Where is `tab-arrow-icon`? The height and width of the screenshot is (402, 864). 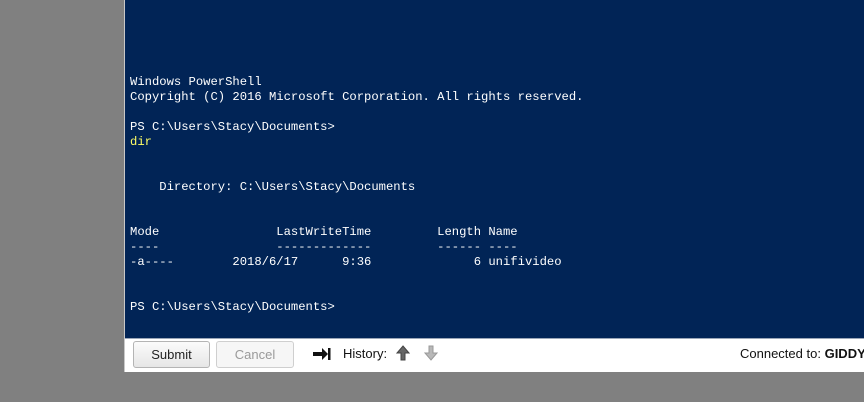 tab-arrow-icon is located at coordinates (322, 354).